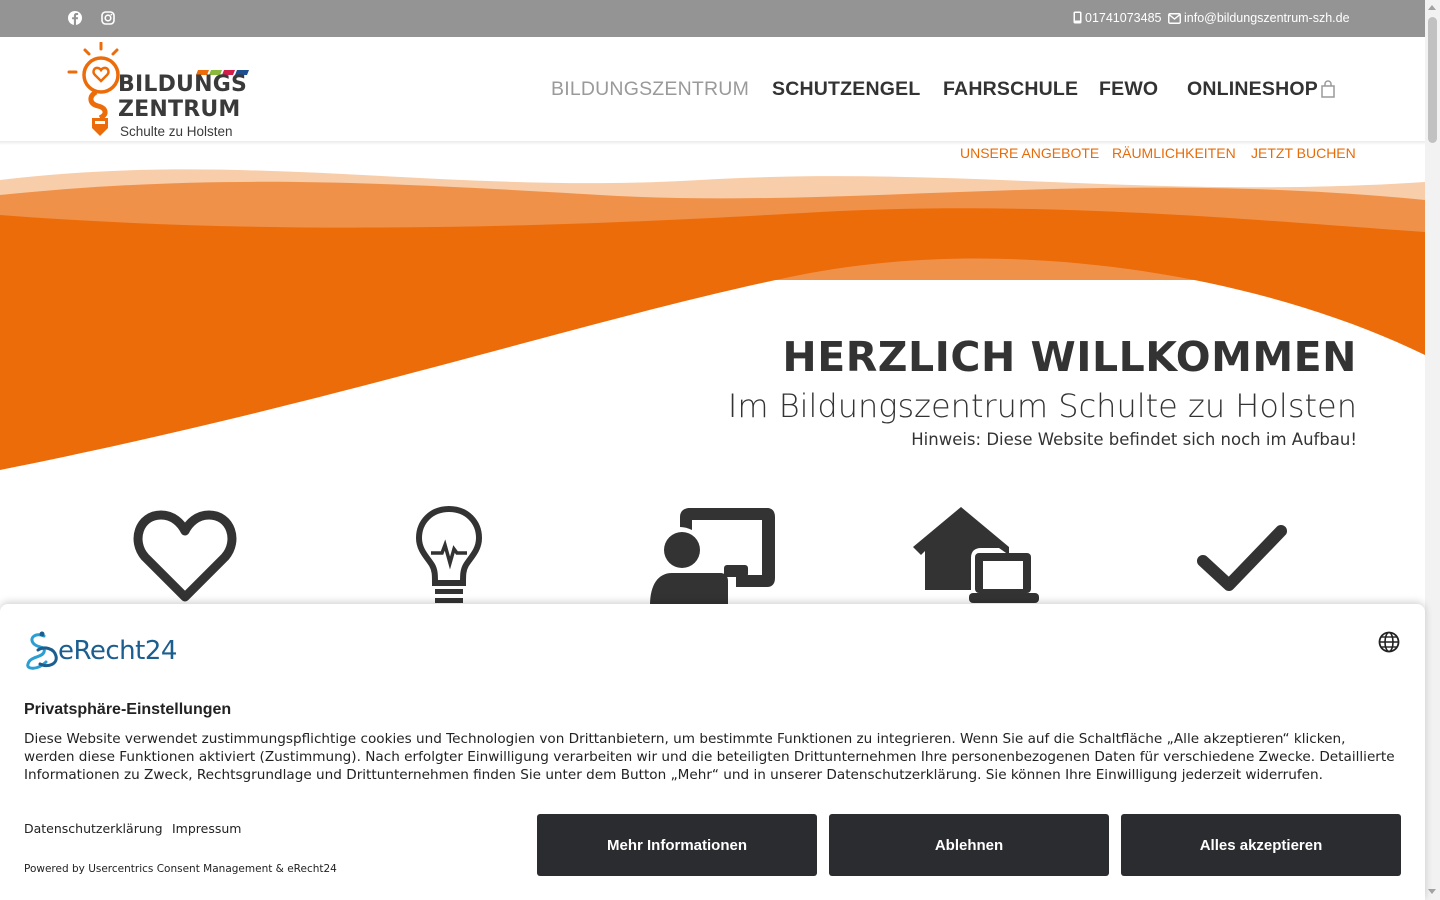  I want to click on more-information-button: Mehr Informationen, so click(677, 845).